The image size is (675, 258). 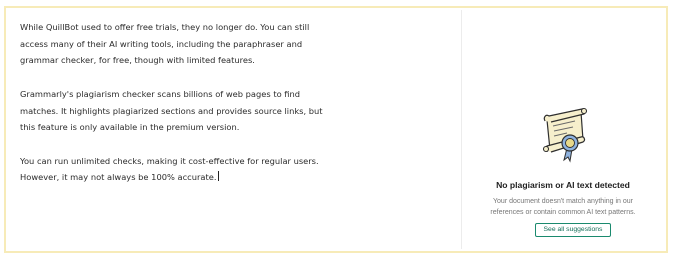 What do you see at coordinates (565, 135) in the screenshot?
I see `scroll-with-ribbon-icon` at bounding box center [565, 135].